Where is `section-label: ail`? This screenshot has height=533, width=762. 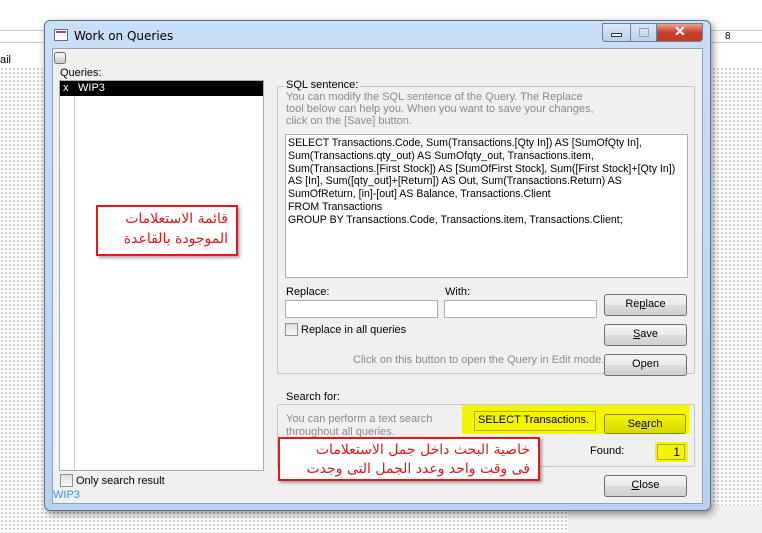
section-label: ail is located at coordinates (6, 60).